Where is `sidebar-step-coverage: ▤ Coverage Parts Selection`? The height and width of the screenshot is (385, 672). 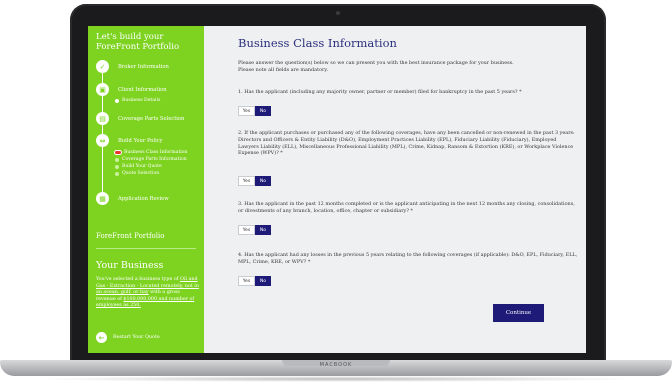 sidebar-step-coverage: ▤ Coverage Parts Selection is located at coordinates (140, 118).